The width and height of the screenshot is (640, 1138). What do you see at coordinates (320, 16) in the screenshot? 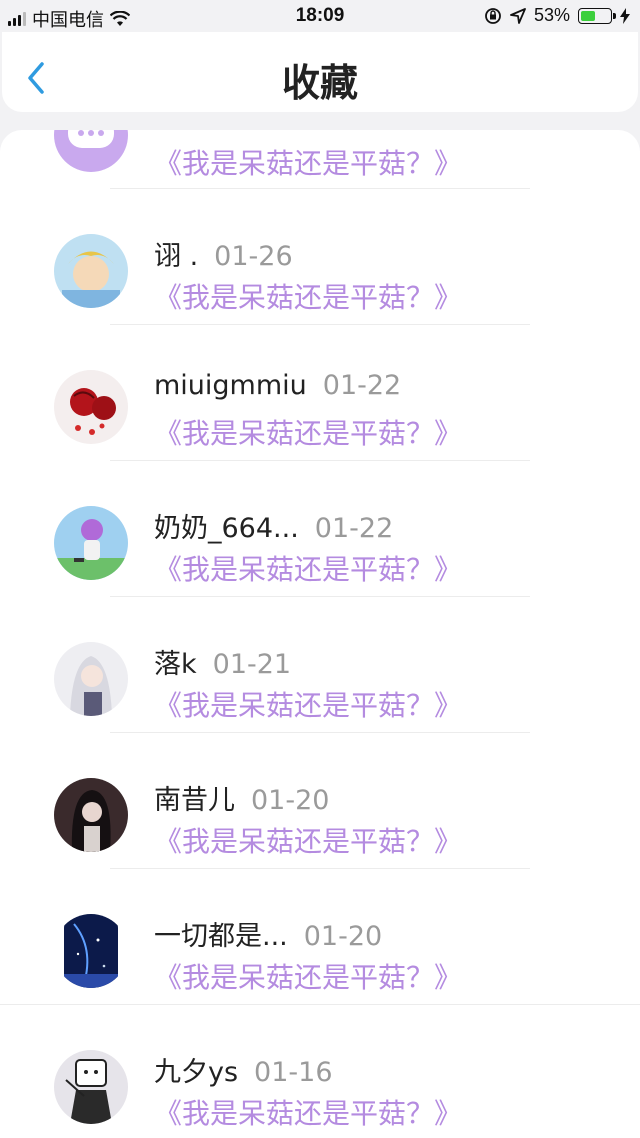
I see `status-bar: 中国电信 18:09 53%` at bounding box center [320, 16].